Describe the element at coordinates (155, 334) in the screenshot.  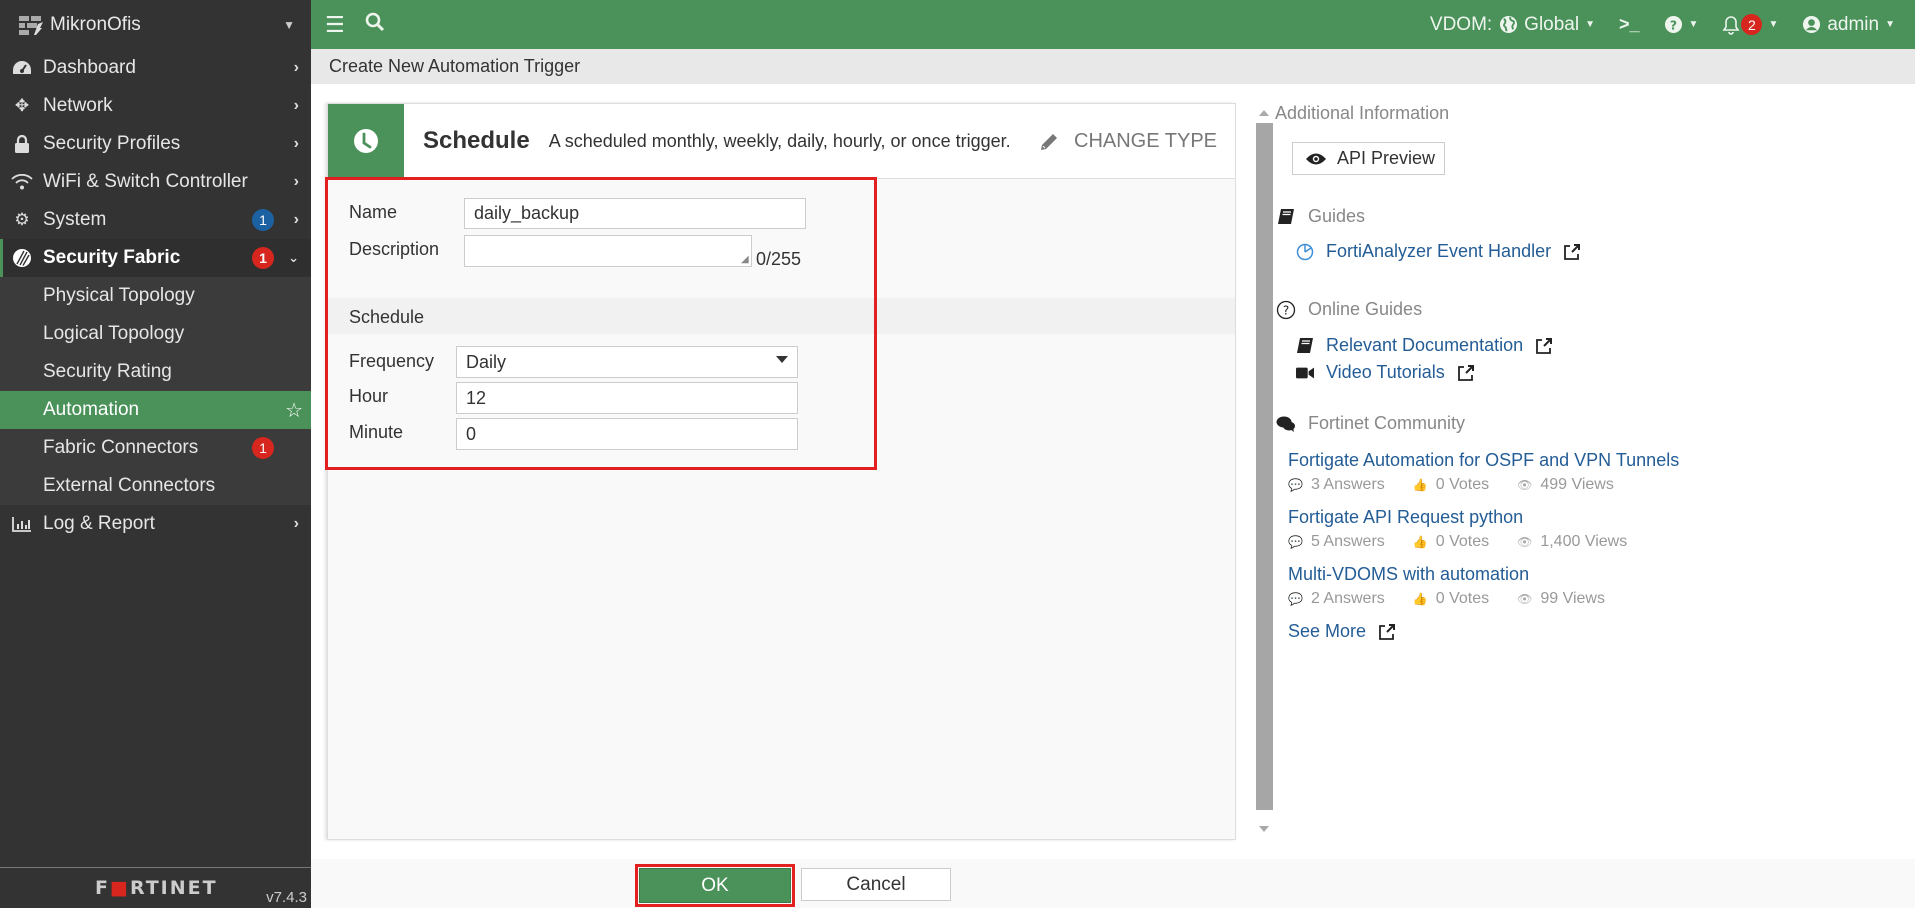
I see `sidebar-item-logical-topology: Logical Topology` at that location.